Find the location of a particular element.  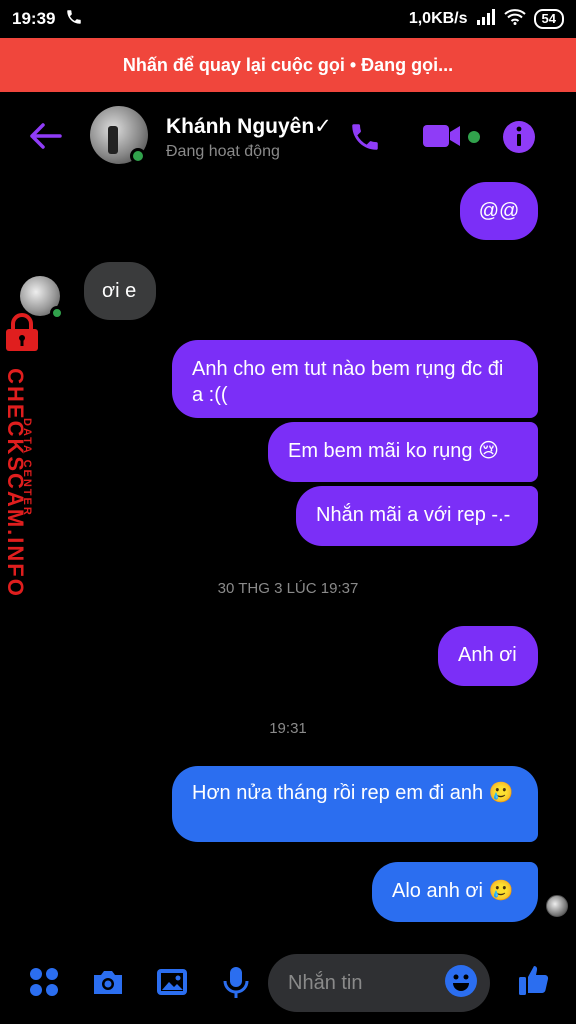

message-bubble-outgoing: Anh ơi is located at coordinates (488, 656).